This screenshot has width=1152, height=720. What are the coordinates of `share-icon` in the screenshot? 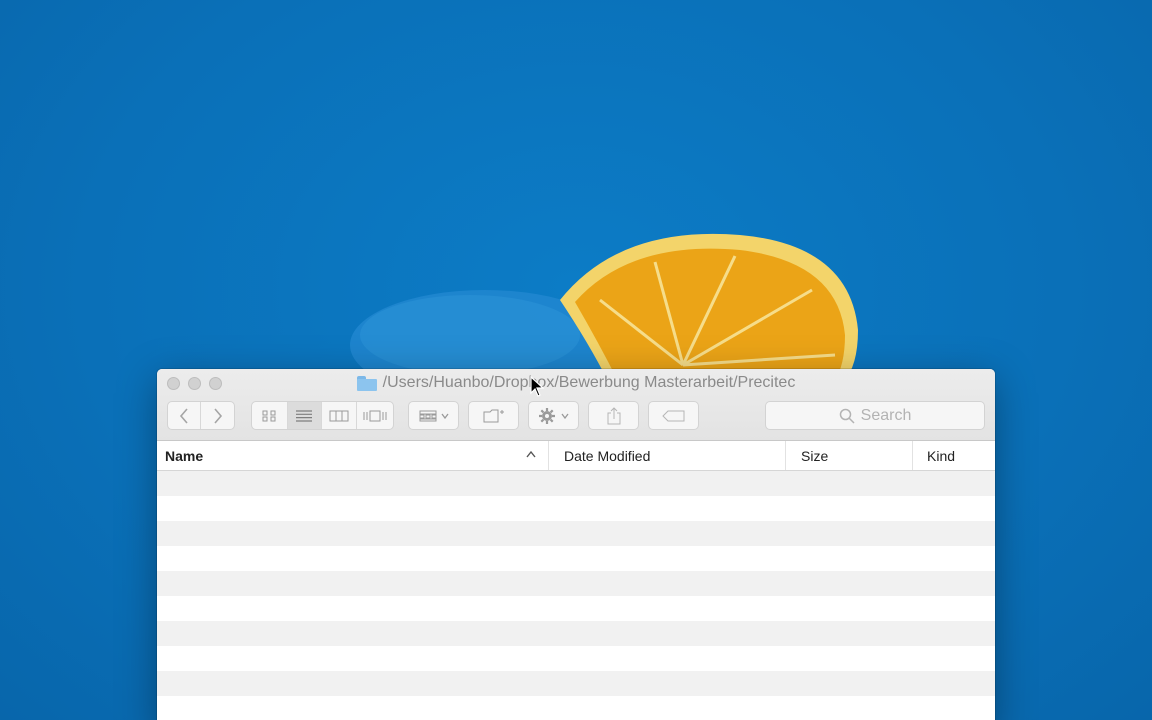 It's located at (613, 415).